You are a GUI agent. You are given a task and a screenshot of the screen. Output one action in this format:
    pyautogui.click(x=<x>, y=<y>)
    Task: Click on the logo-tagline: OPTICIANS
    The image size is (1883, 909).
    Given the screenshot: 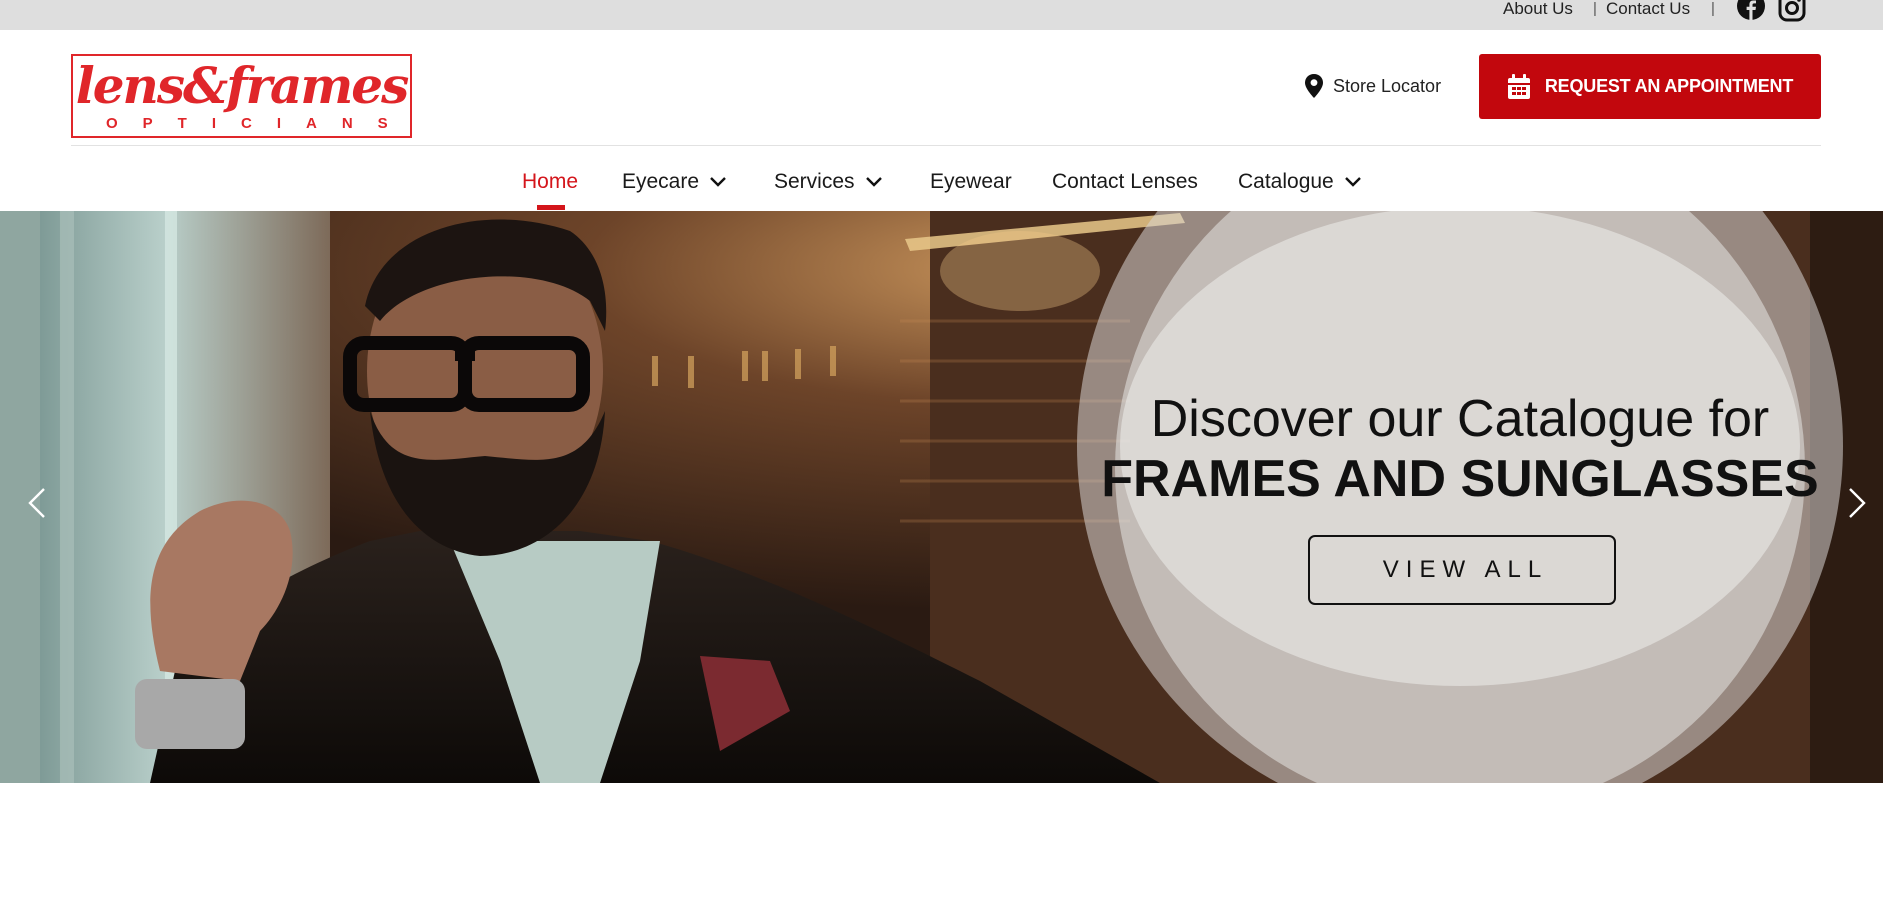 What is the action you would take?
    pyautogui.click(x=259, y=123)
    